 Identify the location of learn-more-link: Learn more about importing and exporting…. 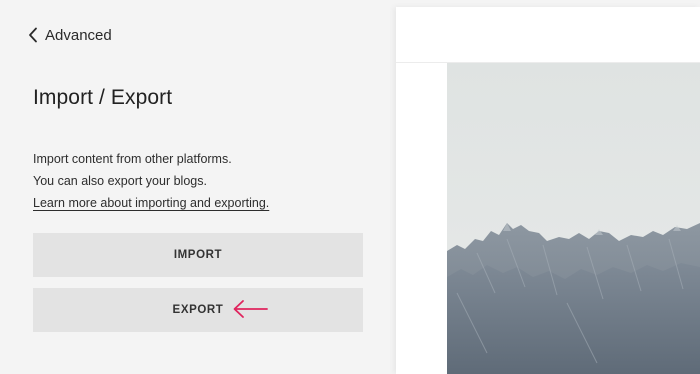
(151, 203).